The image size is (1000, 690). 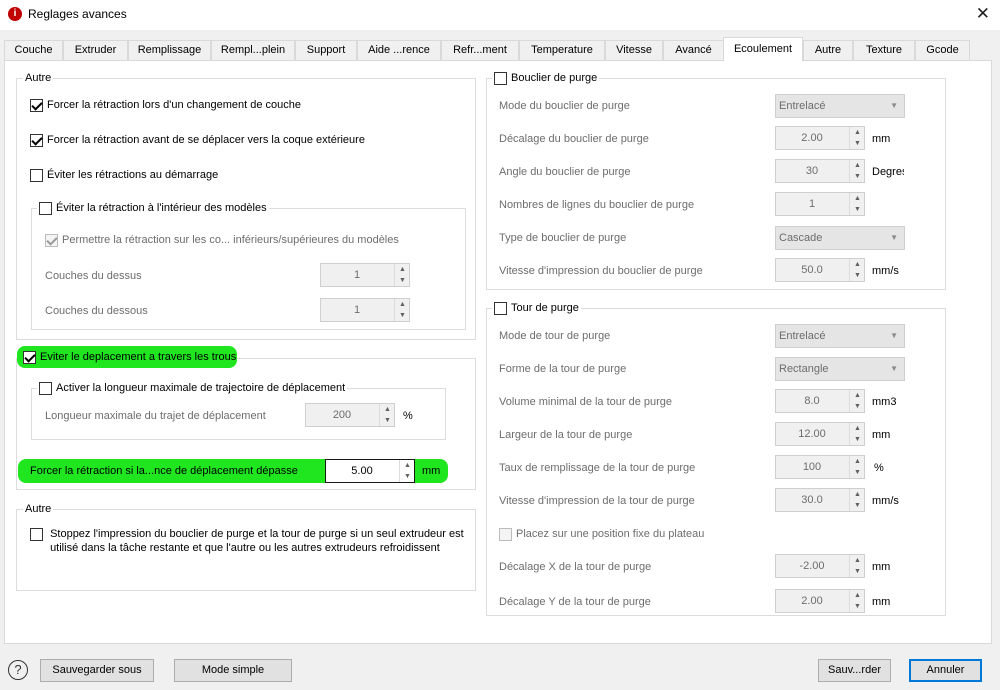 I want to click on force-retract-spinbox: 5.00 ▲ ▼, so click(x=370, y=471).